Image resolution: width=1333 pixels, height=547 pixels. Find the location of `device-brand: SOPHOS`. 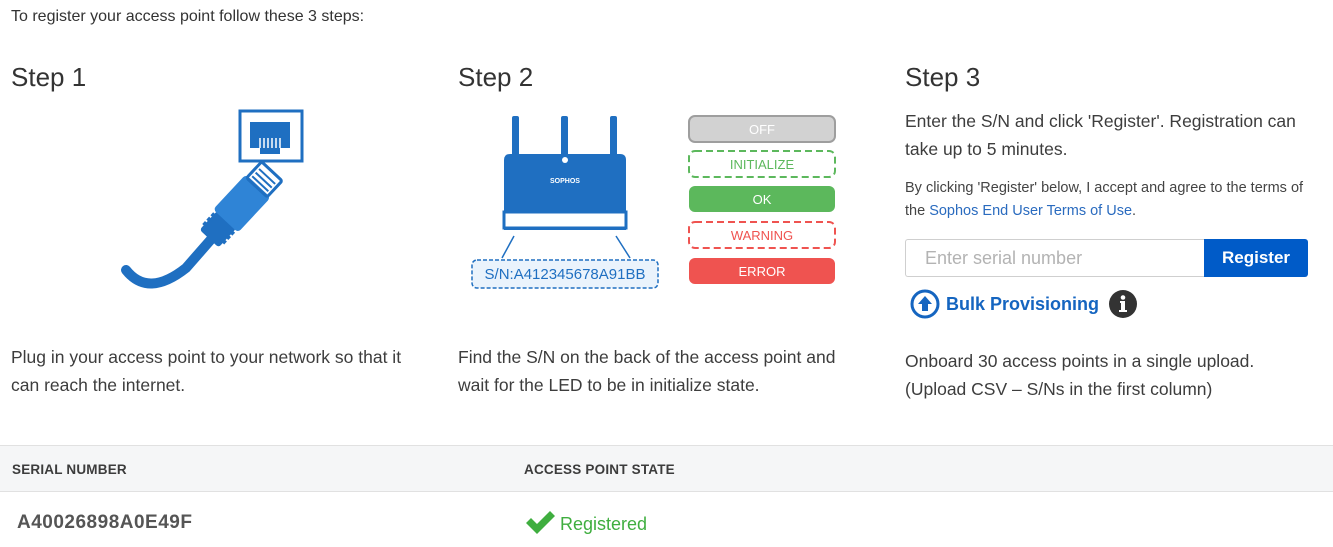

device-brand: SOPHOS is located at coordinates (565, 181).